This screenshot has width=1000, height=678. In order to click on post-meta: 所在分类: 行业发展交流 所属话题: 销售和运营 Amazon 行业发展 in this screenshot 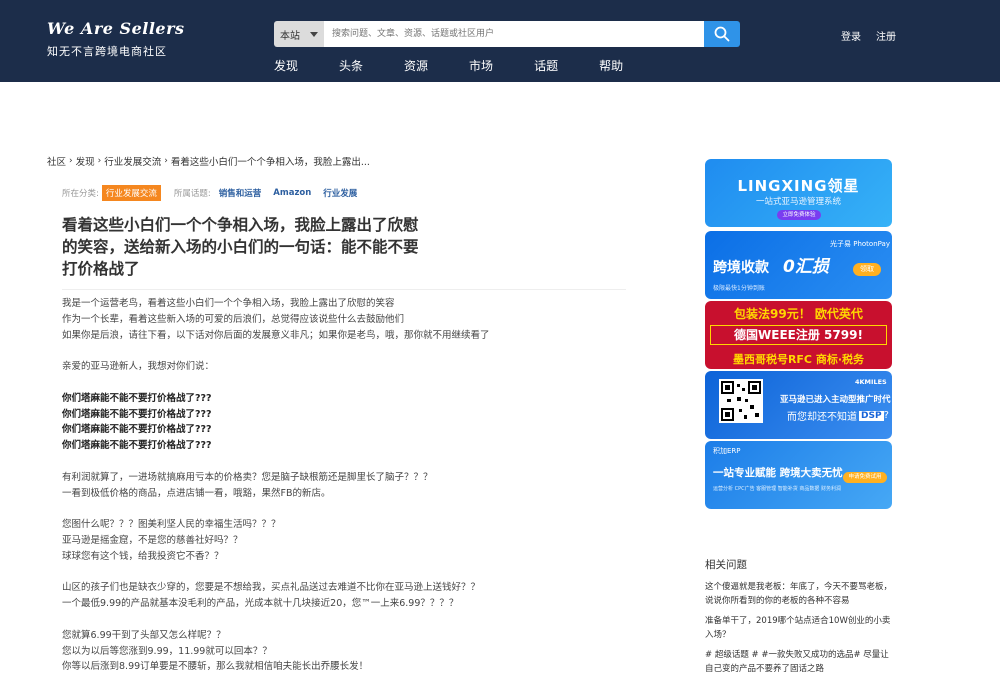, I will do `click(209, 193)`.